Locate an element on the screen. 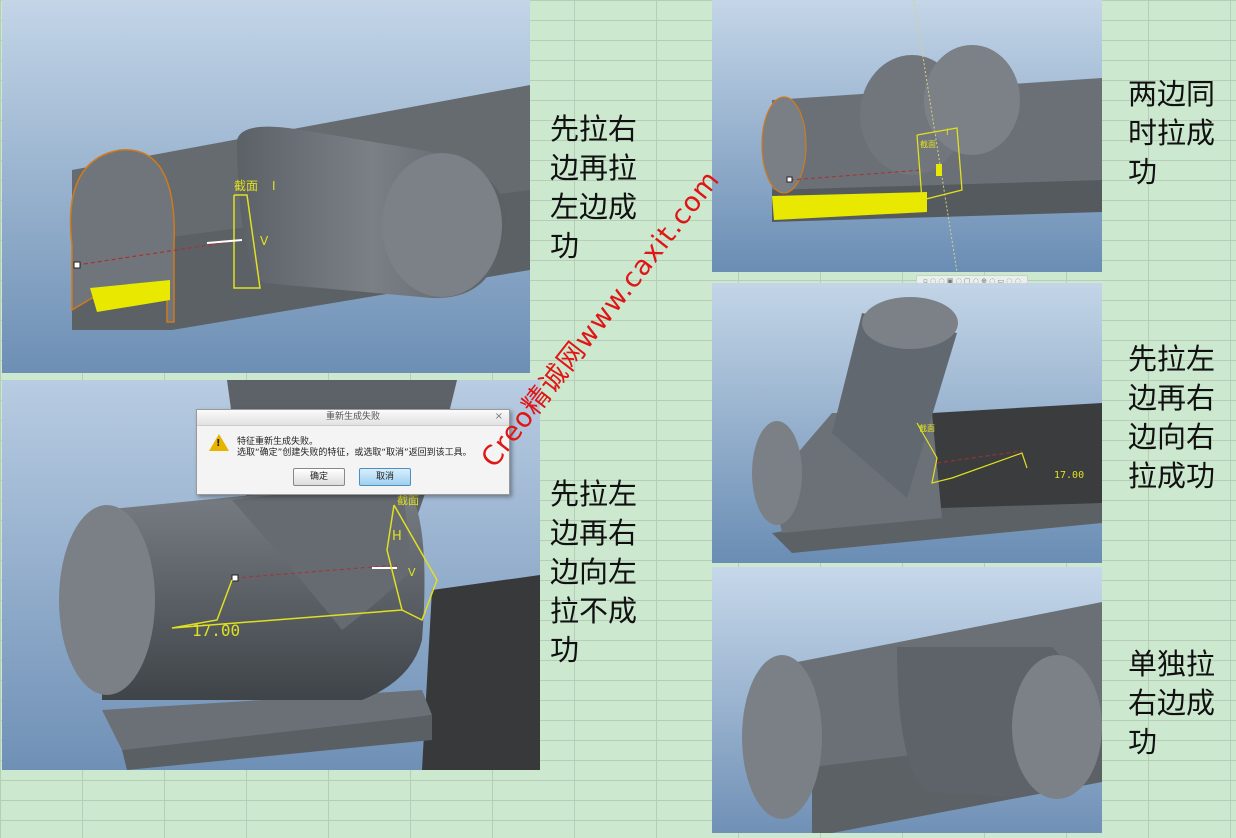  note-line: 先拉右 is located at coordinates (594, 129).